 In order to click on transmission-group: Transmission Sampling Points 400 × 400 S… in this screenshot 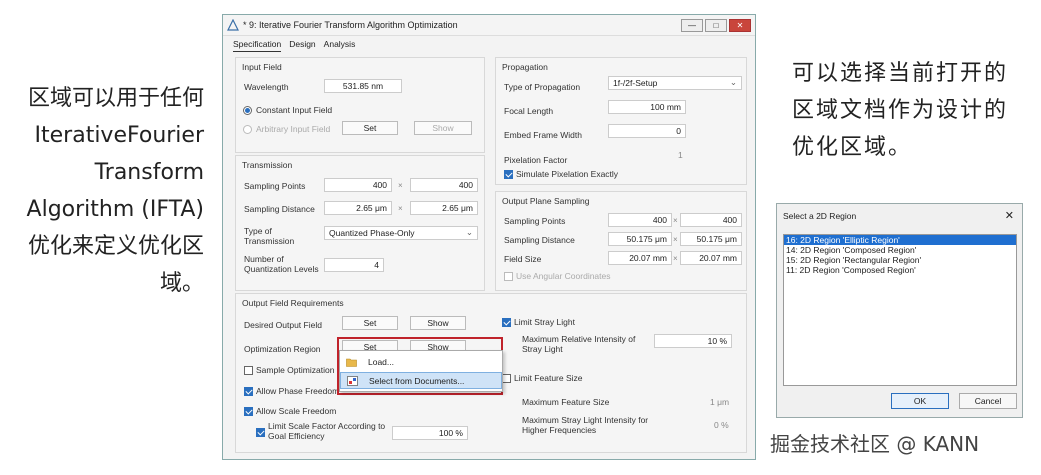, I will do `click(360, 223)`.